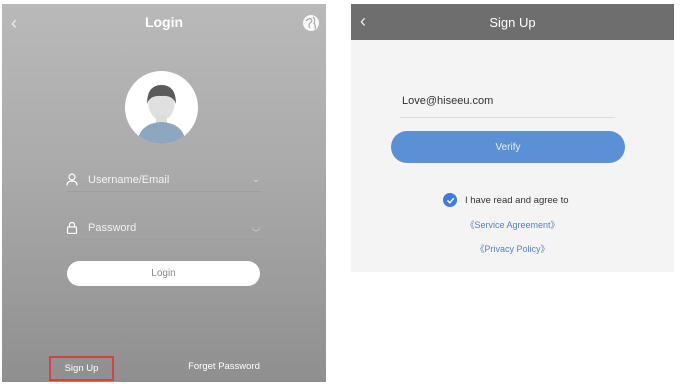 Image resolution: width=682 pixels, height=384 pixels. Describe the element at coordinates (450, 200) in the screenshot. I see `checkmark-circle-icon` at that location.